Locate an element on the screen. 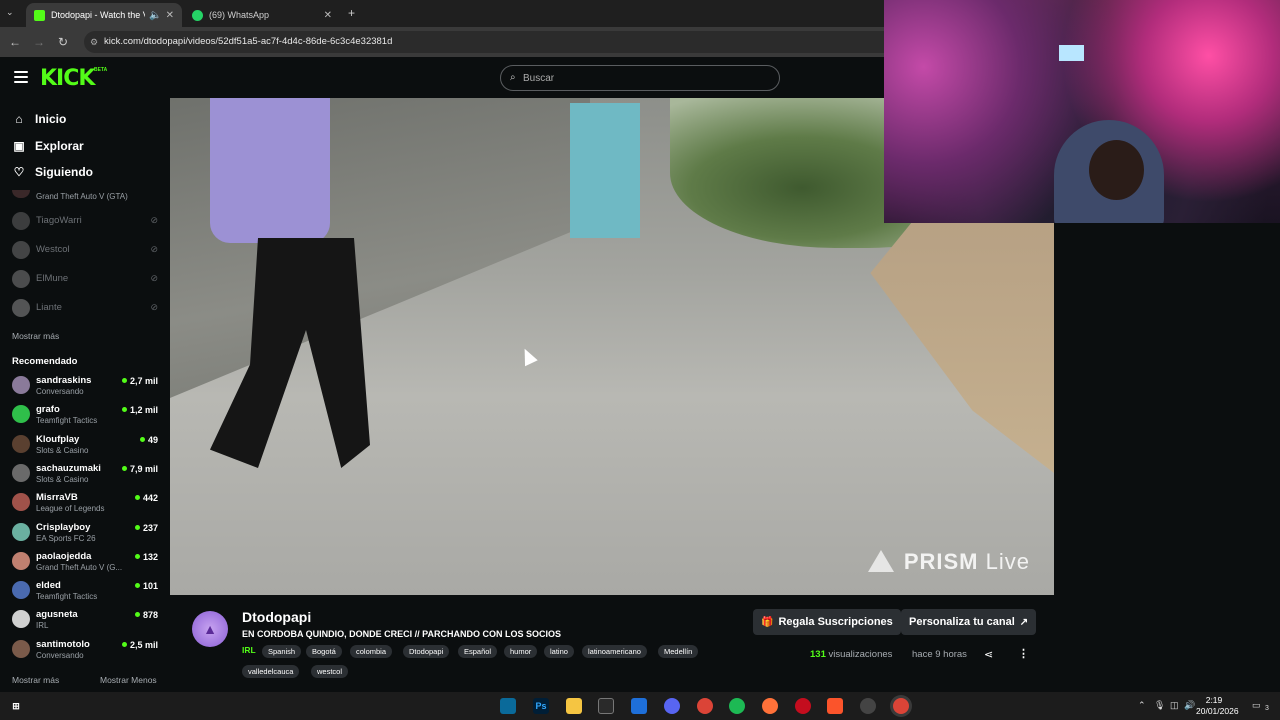 The height and width of the screenshot is (720, 1280). following-channel: Westcol ⊘ is located at coordinates (87, 253).